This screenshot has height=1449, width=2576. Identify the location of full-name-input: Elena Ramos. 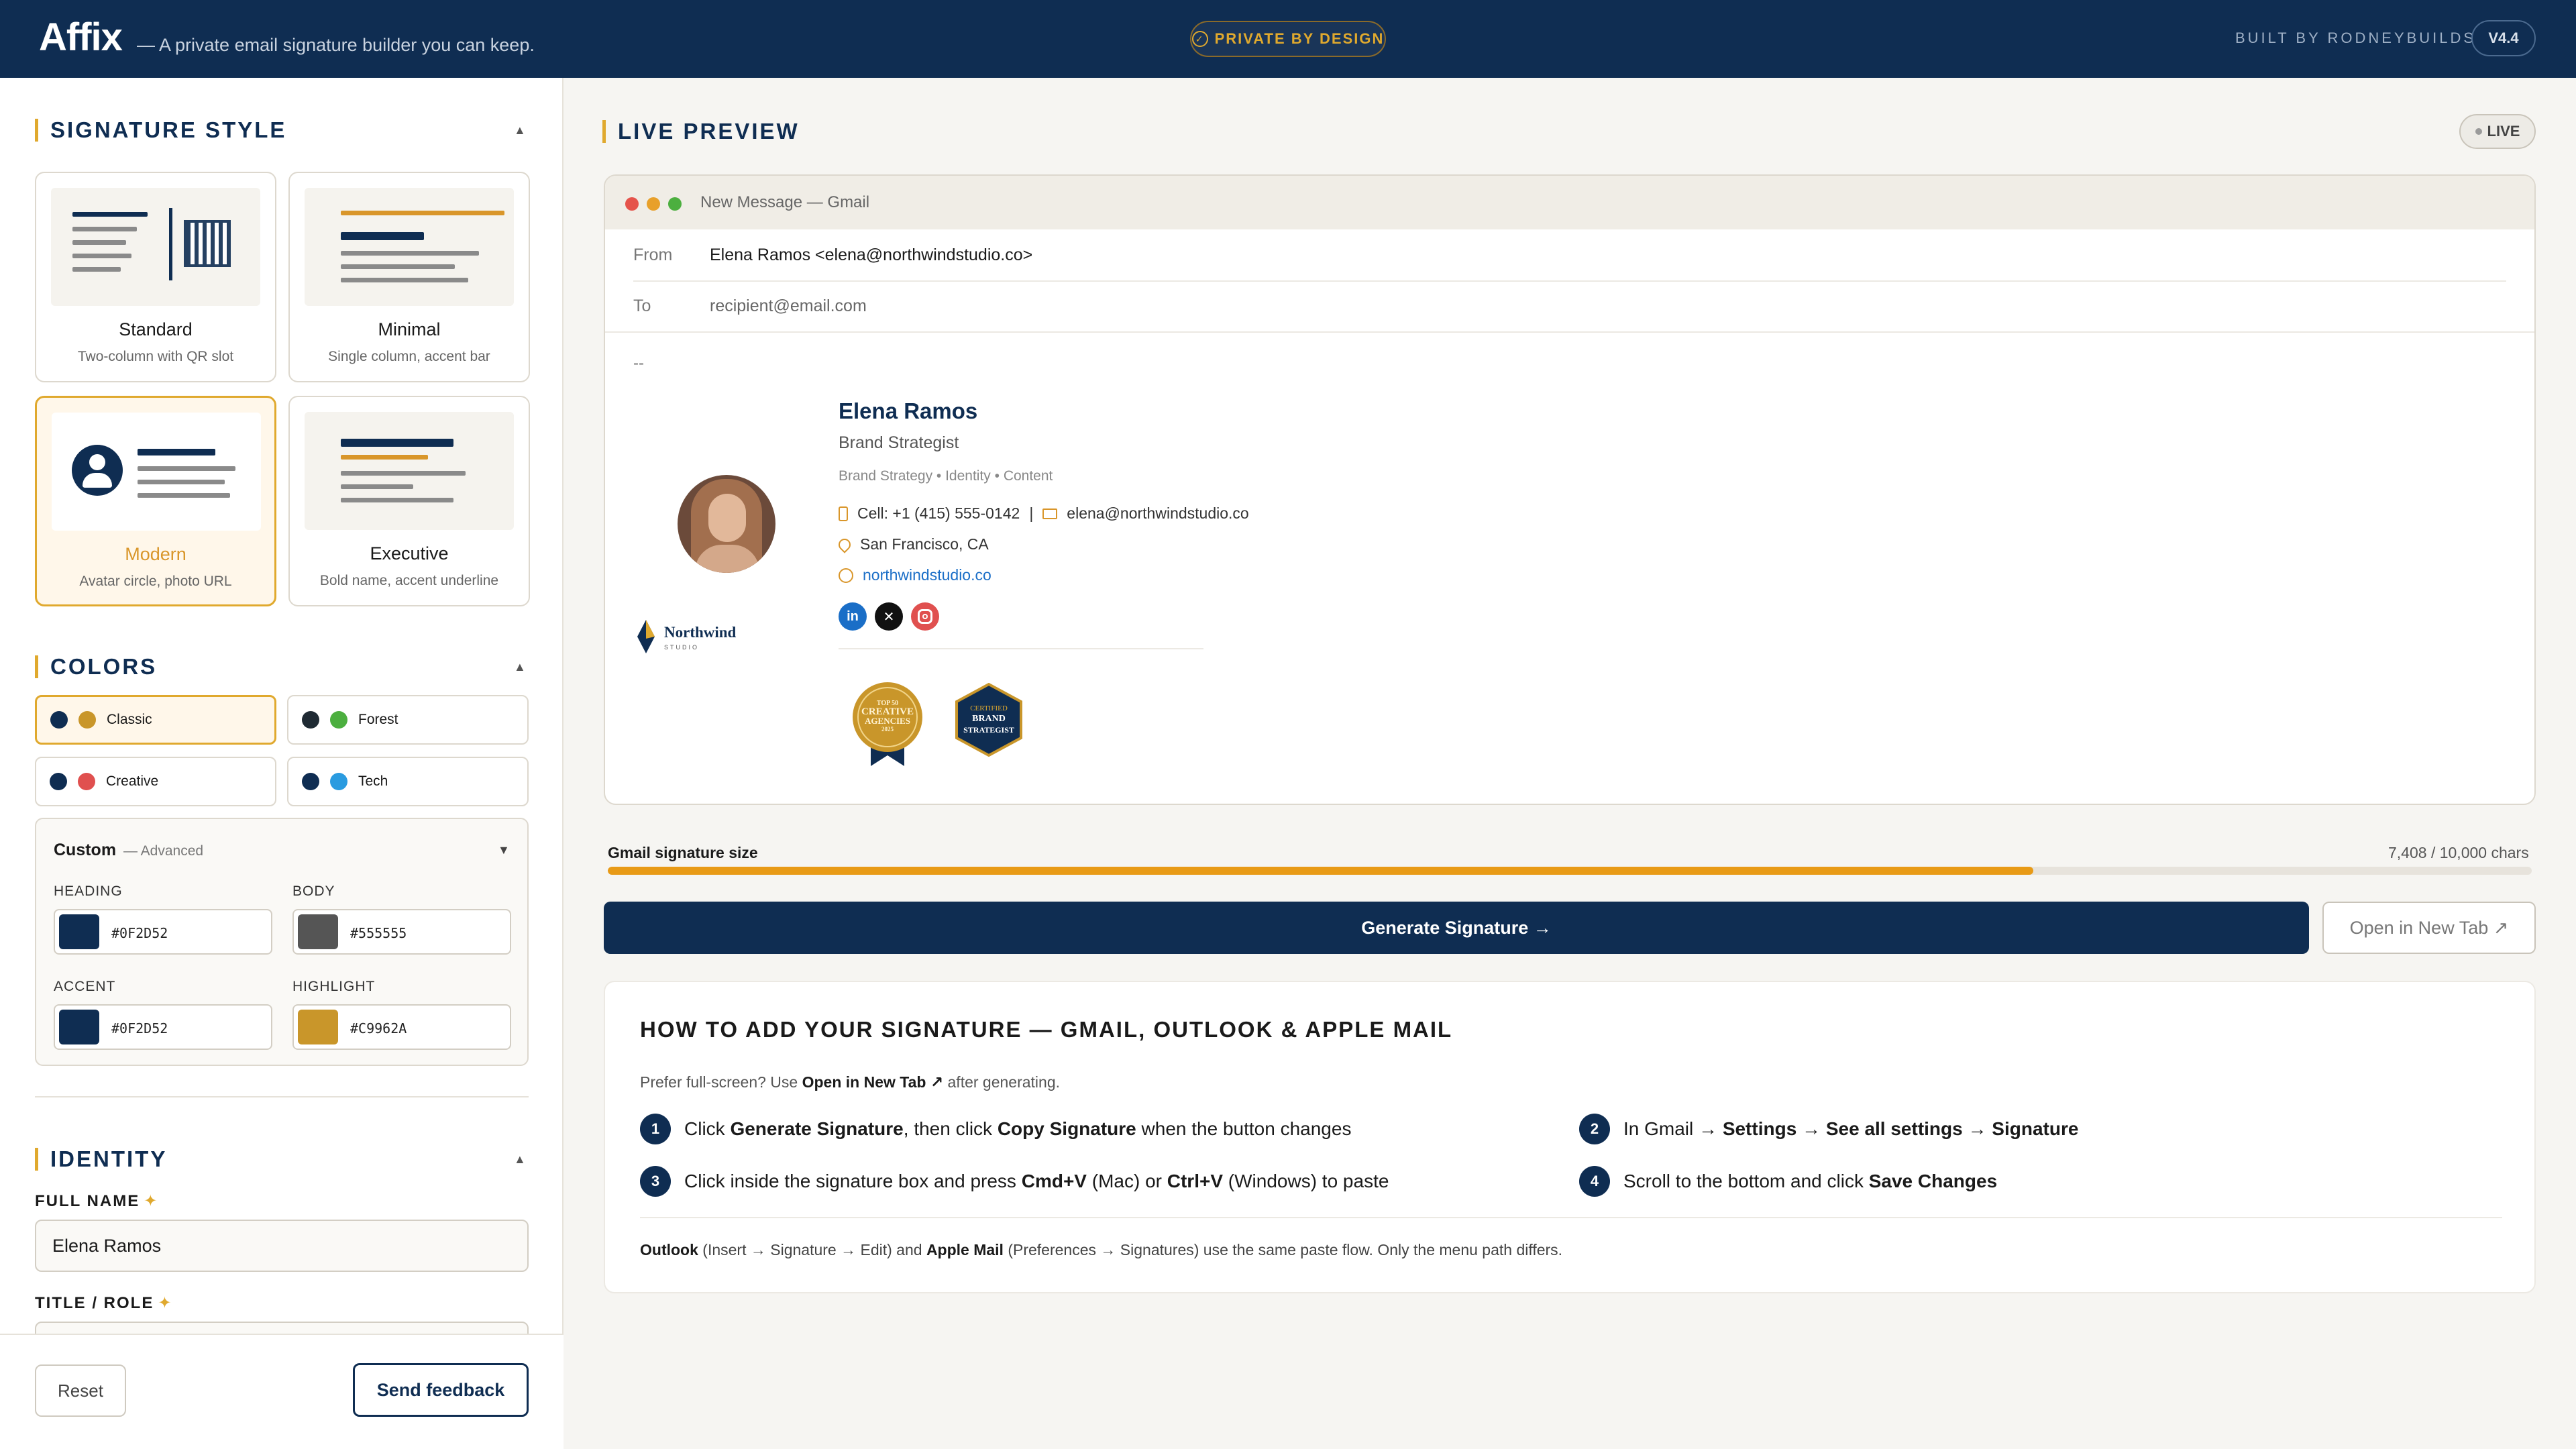
(282, 1246).